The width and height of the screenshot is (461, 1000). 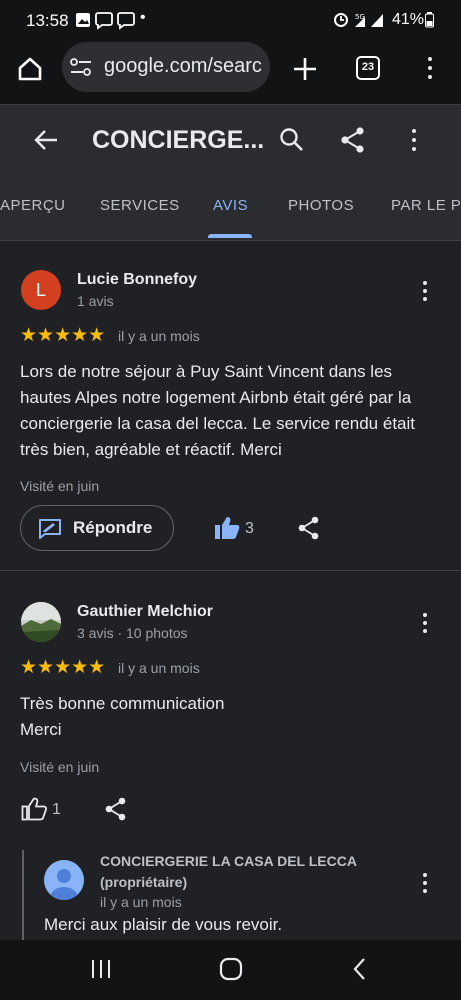 What do you see at coordinates (230, 236) in the screenshot?
I see `active-tab-indicator` at bounding box center [230, 236].